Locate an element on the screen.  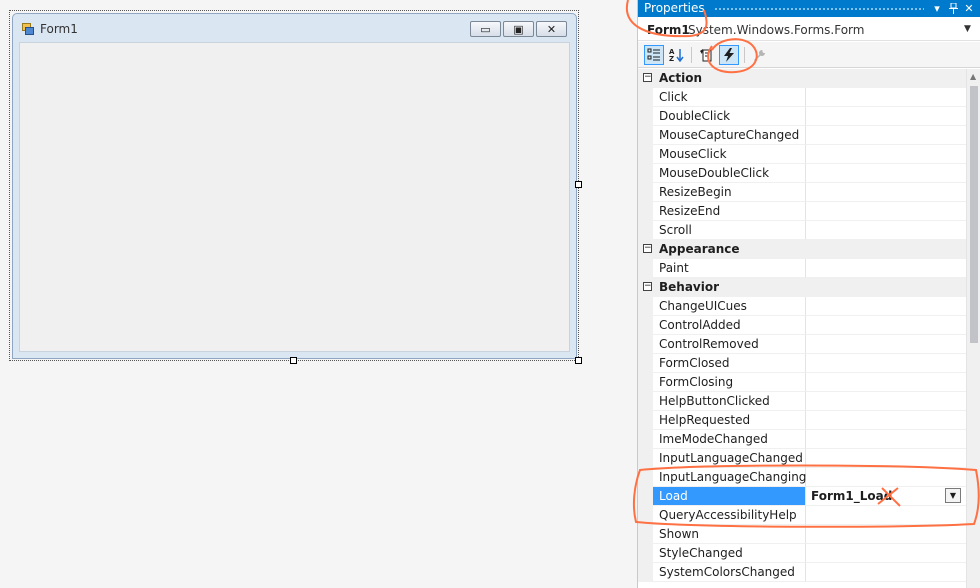
property-pages-button is located at coordinates (759, 55).